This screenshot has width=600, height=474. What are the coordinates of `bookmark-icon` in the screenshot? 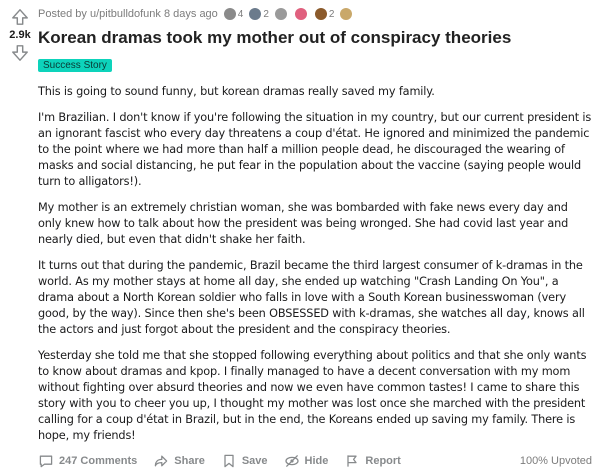 It's located at (229, 461).